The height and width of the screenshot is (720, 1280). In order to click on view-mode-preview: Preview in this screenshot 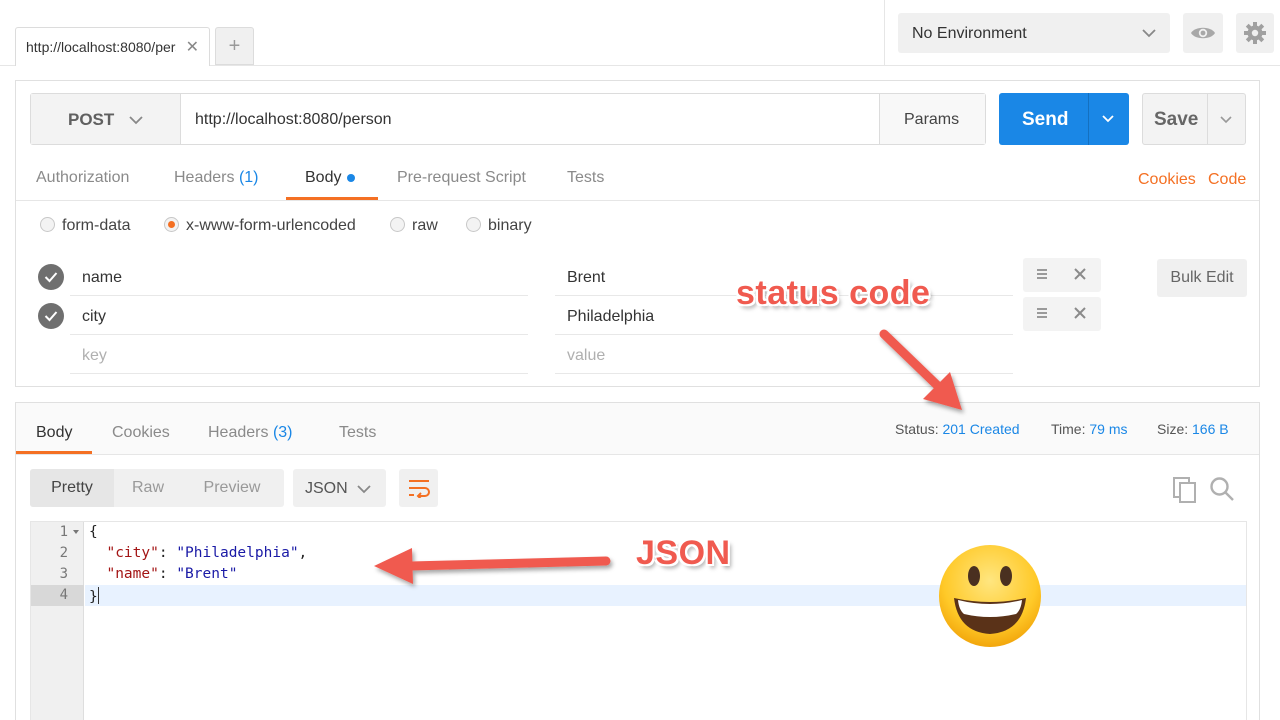, I will do `click(232, 488)`.